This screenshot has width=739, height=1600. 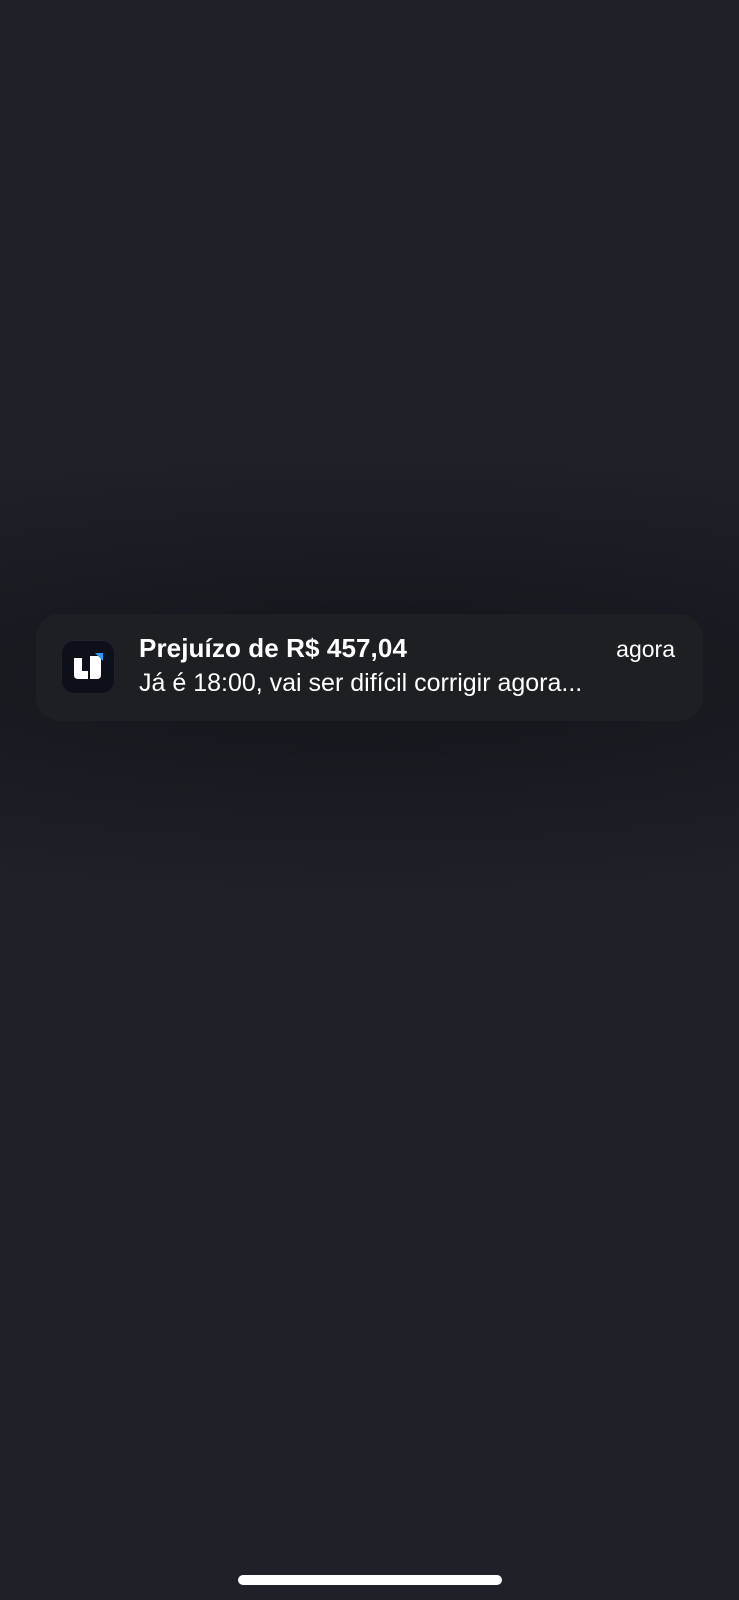 What do you see at coordinates (88, 667) in the screenshot?
I see `app-logo-u-icon` at bounding box center [88, 667].